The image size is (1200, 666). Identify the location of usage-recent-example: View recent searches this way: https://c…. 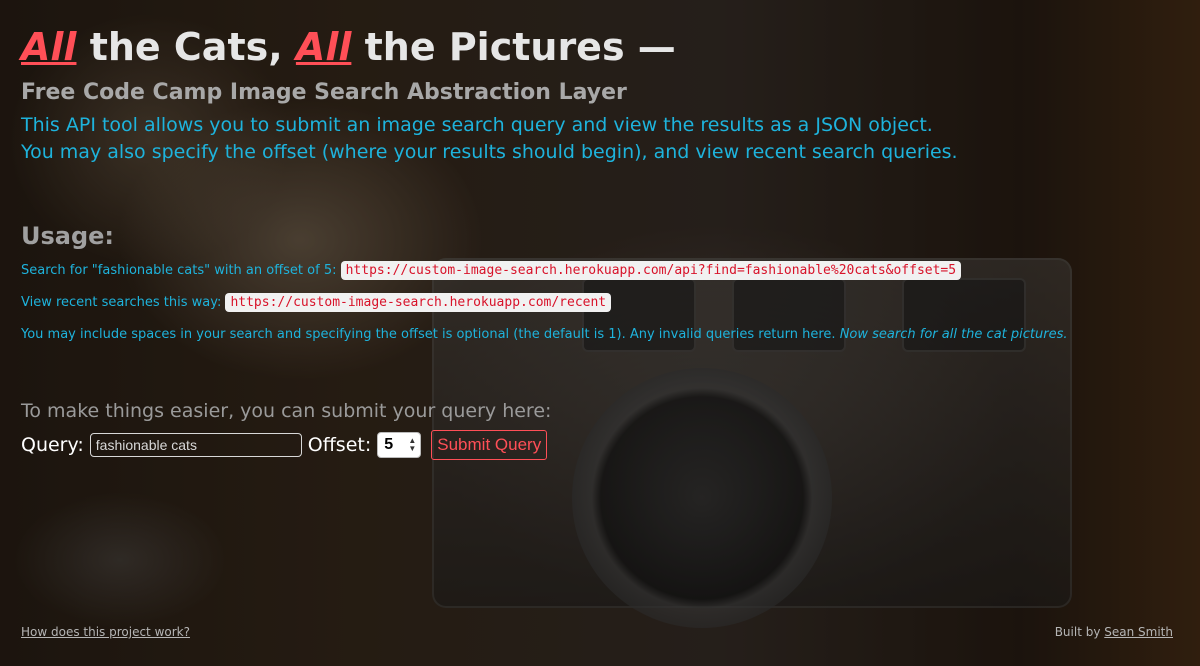
(601, 303).